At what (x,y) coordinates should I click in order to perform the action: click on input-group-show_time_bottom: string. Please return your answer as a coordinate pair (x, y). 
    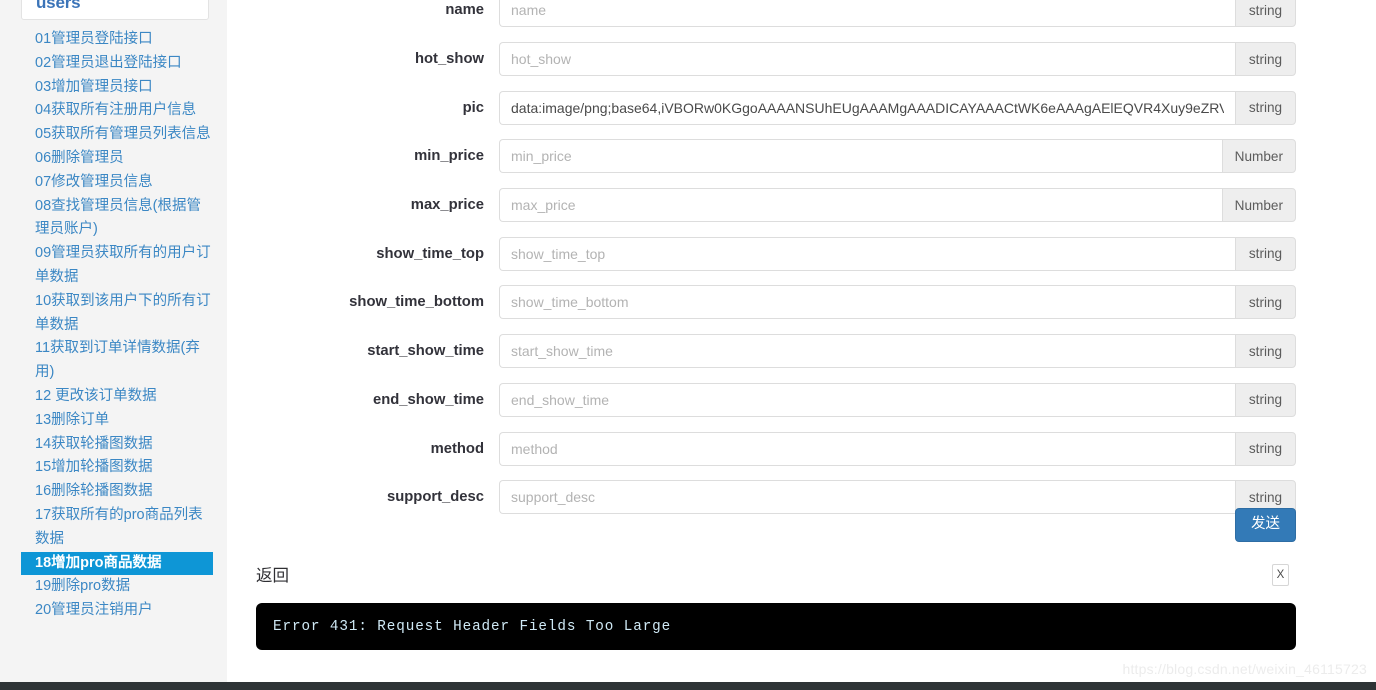
    Looking at the image, I should click on (897, 302).